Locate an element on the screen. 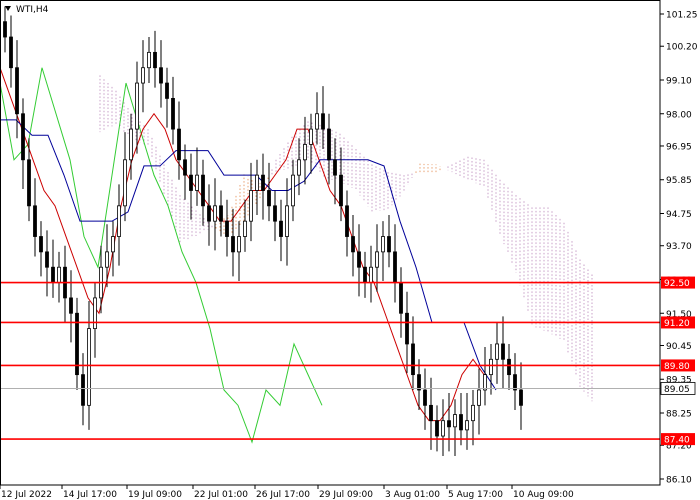  current-price-badge: 89.05 is located at coordinates (678, 388).